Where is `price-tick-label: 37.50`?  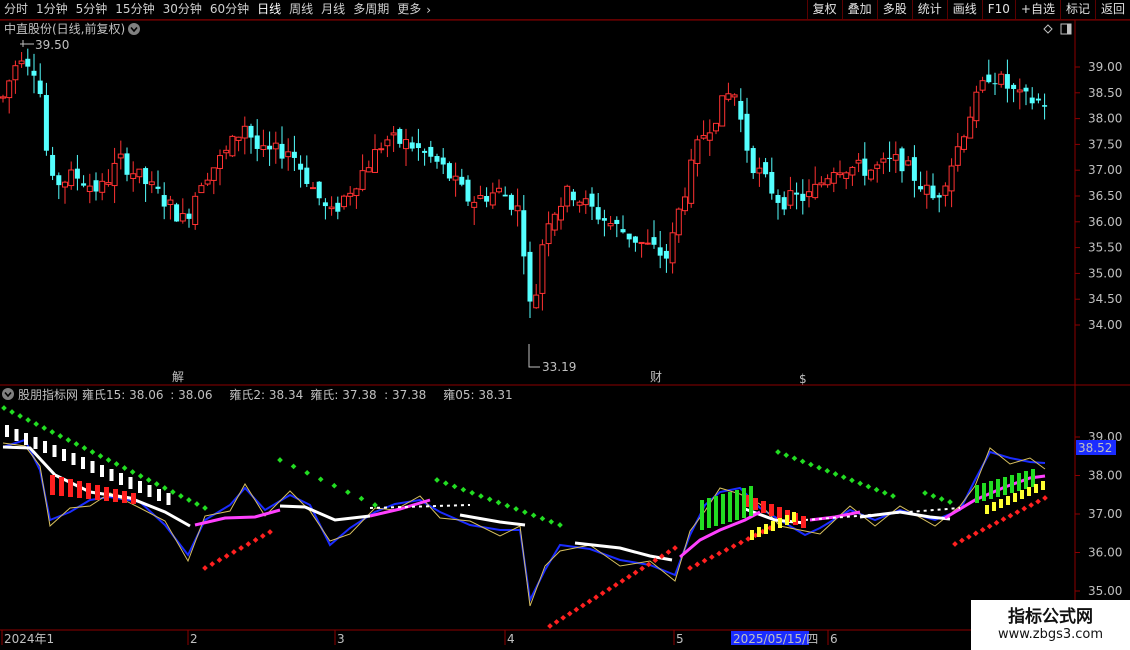
price-tick-label: 37.50 is located at coordinates (1105, 144).